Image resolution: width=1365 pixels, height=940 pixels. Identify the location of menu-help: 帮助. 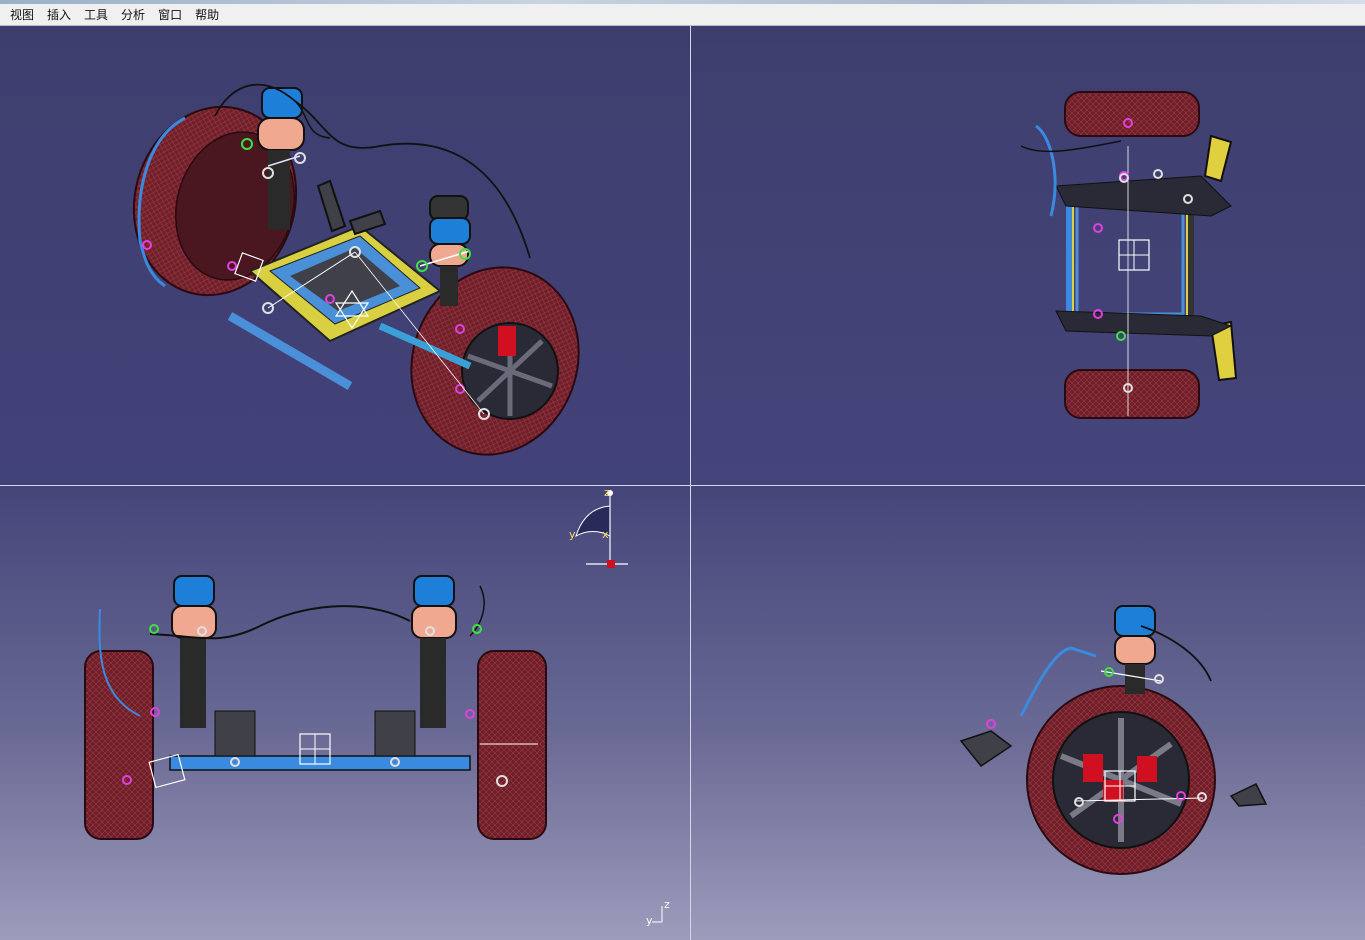
(207, 15).